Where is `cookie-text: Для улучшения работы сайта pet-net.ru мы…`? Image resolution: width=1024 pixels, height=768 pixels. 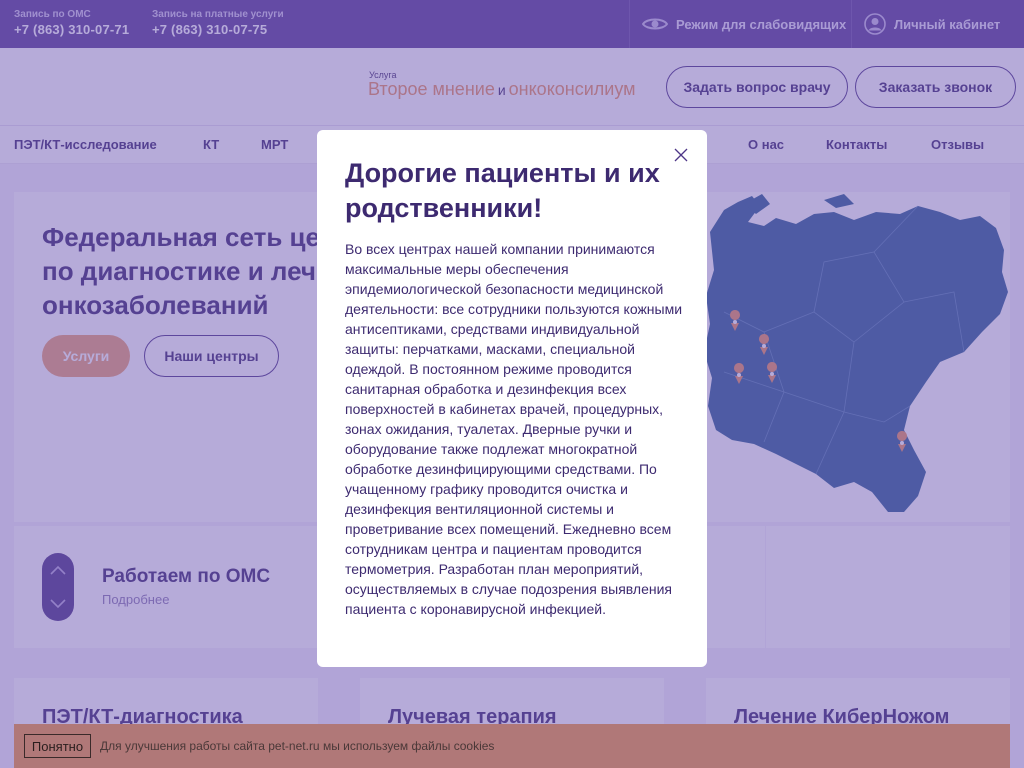
cookie-text: Для улучшения работы сайта pet-net.ru мы… is located at coordinates (297, 746).